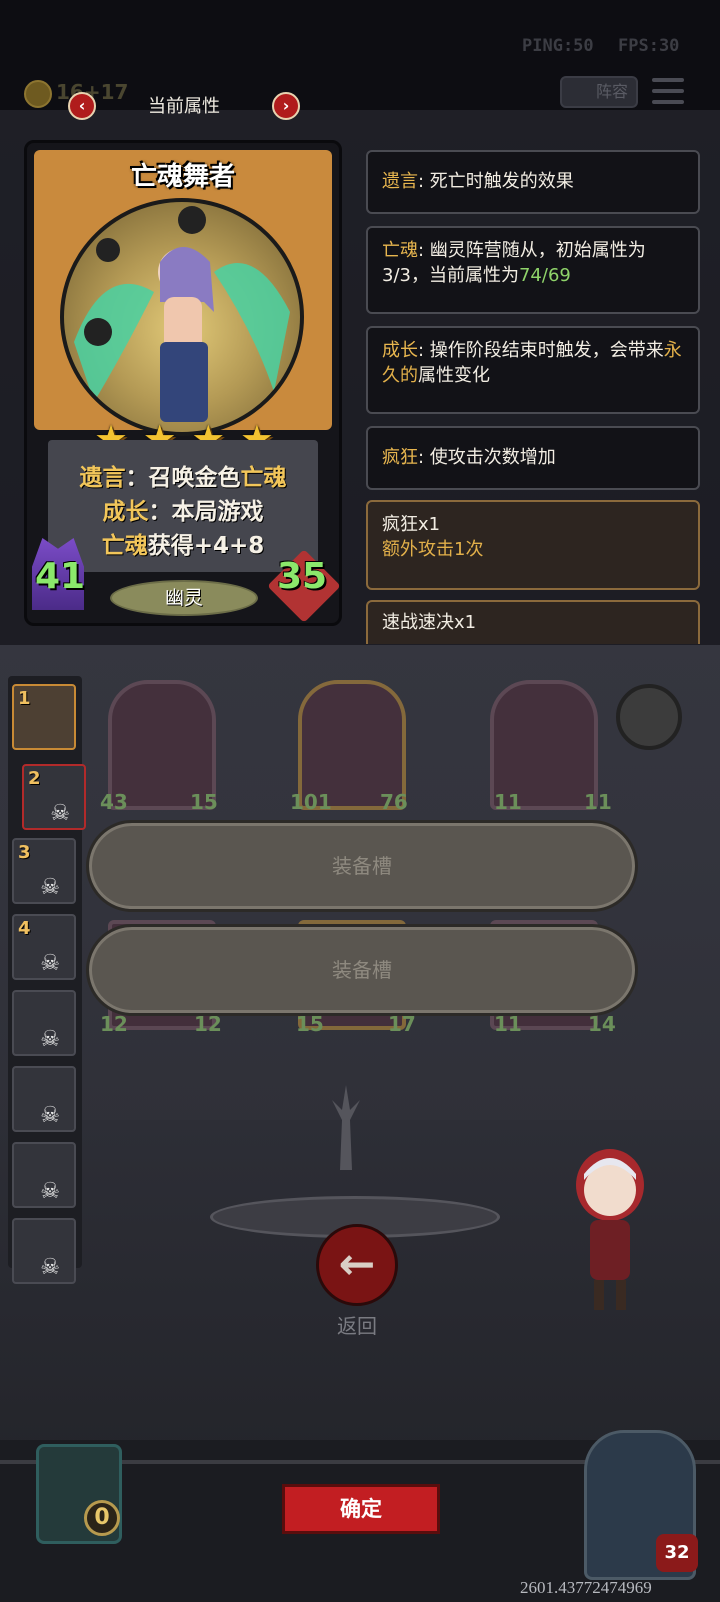 Image resolution: width=720 pixels, height=1602 pixels. What do you see at coordinates (677, 1553) in the screenshot?
I see `hero-health: 32` at bounding box center [677, 1553].